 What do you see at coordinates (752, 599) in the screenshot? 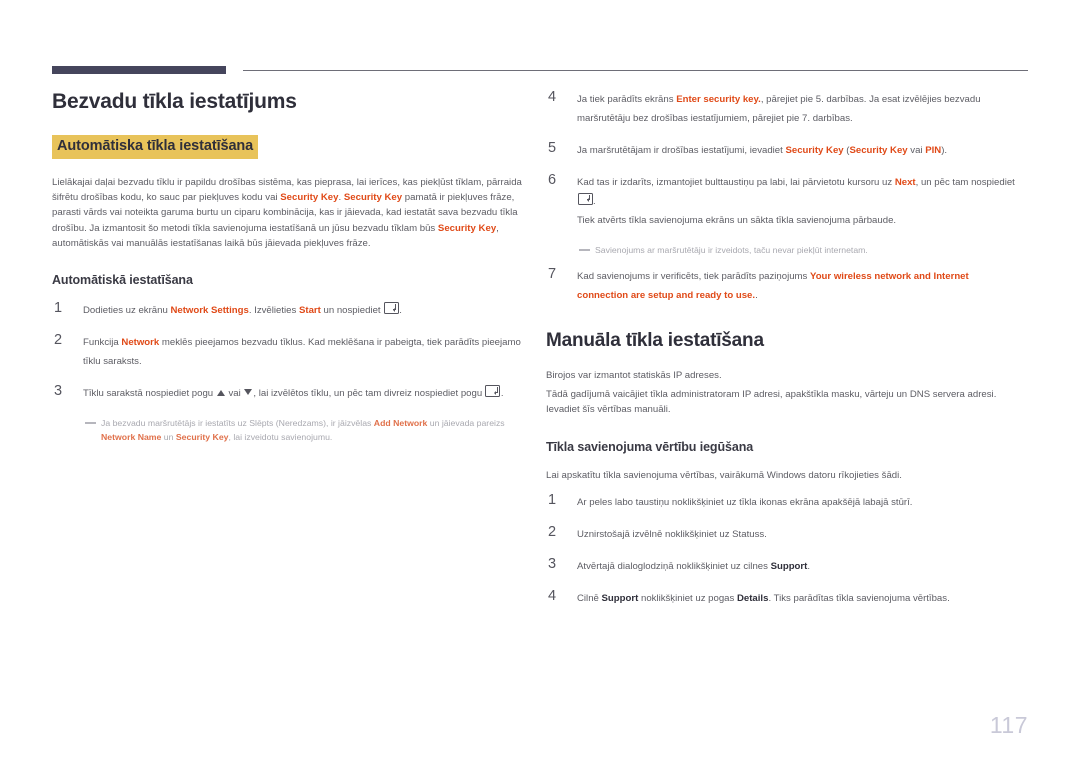
I see `keyword-details: Details` at bounding box center [752, 599].